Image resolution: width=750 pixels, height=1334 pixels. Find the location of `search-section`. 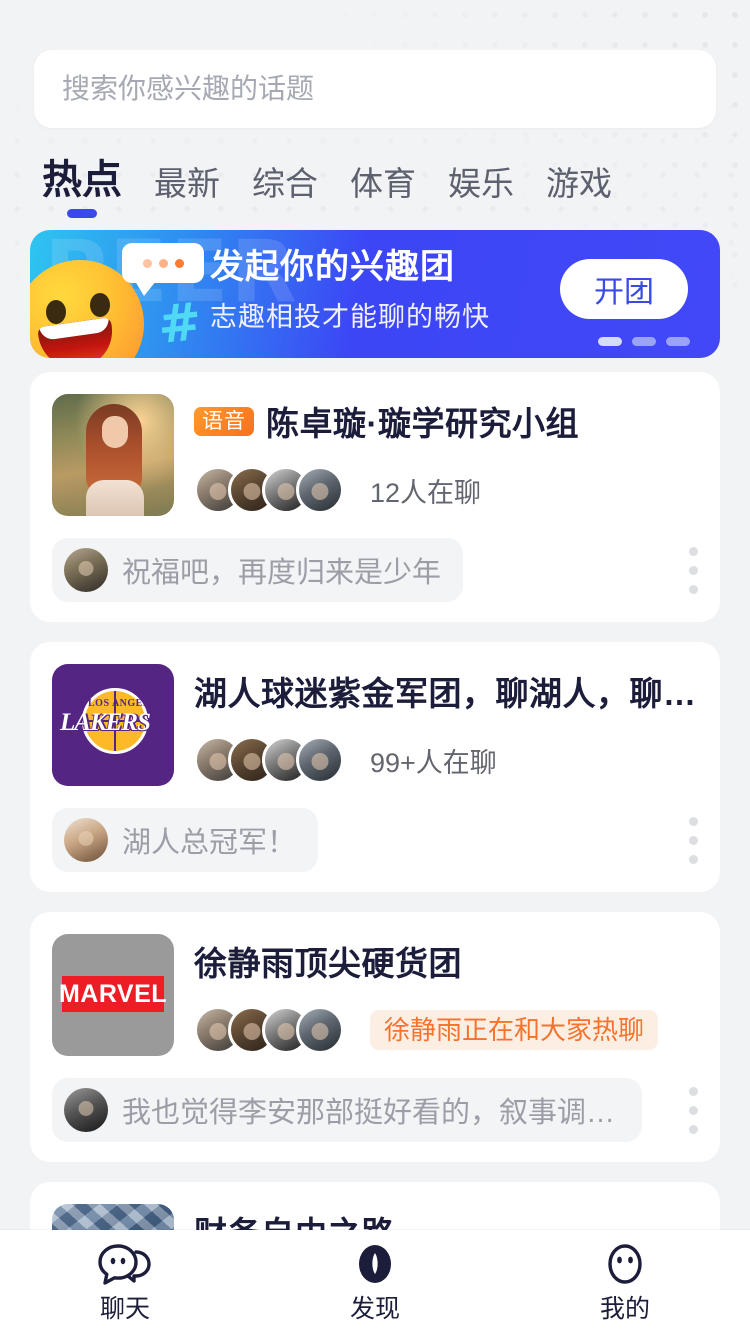

search-section is located at coordinates (375, 64).